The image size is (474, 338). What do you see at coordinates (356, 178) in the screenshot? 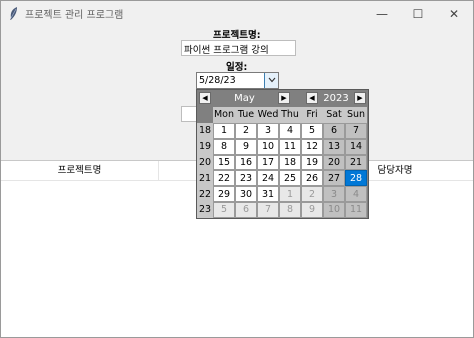
I see `calendar-day-selected: 28` at bounding box center [356, 178].